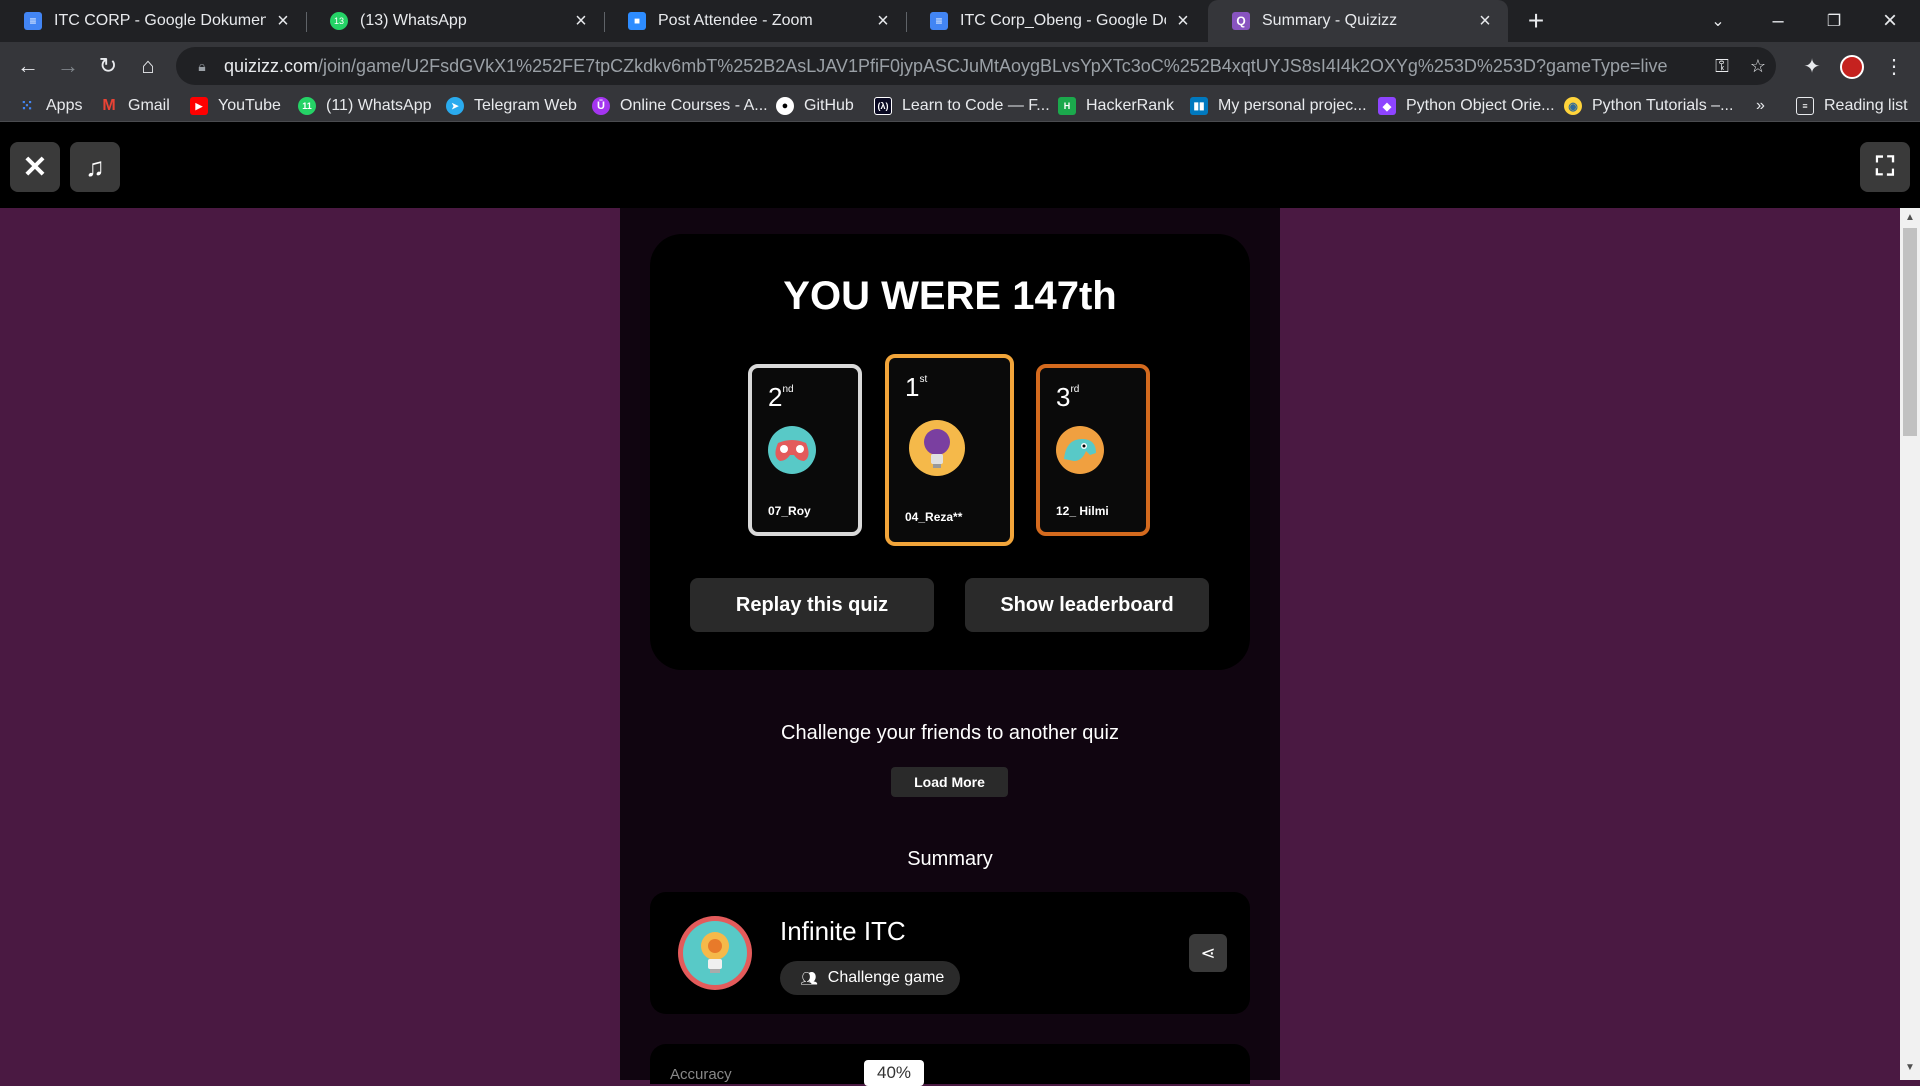 This screenshot has height=1086, width=1920. What do you see at coordinates (1718, 21) in the screenshot?
I see `tab-search-icon: ⌄` at bounding box center [1718, 21].